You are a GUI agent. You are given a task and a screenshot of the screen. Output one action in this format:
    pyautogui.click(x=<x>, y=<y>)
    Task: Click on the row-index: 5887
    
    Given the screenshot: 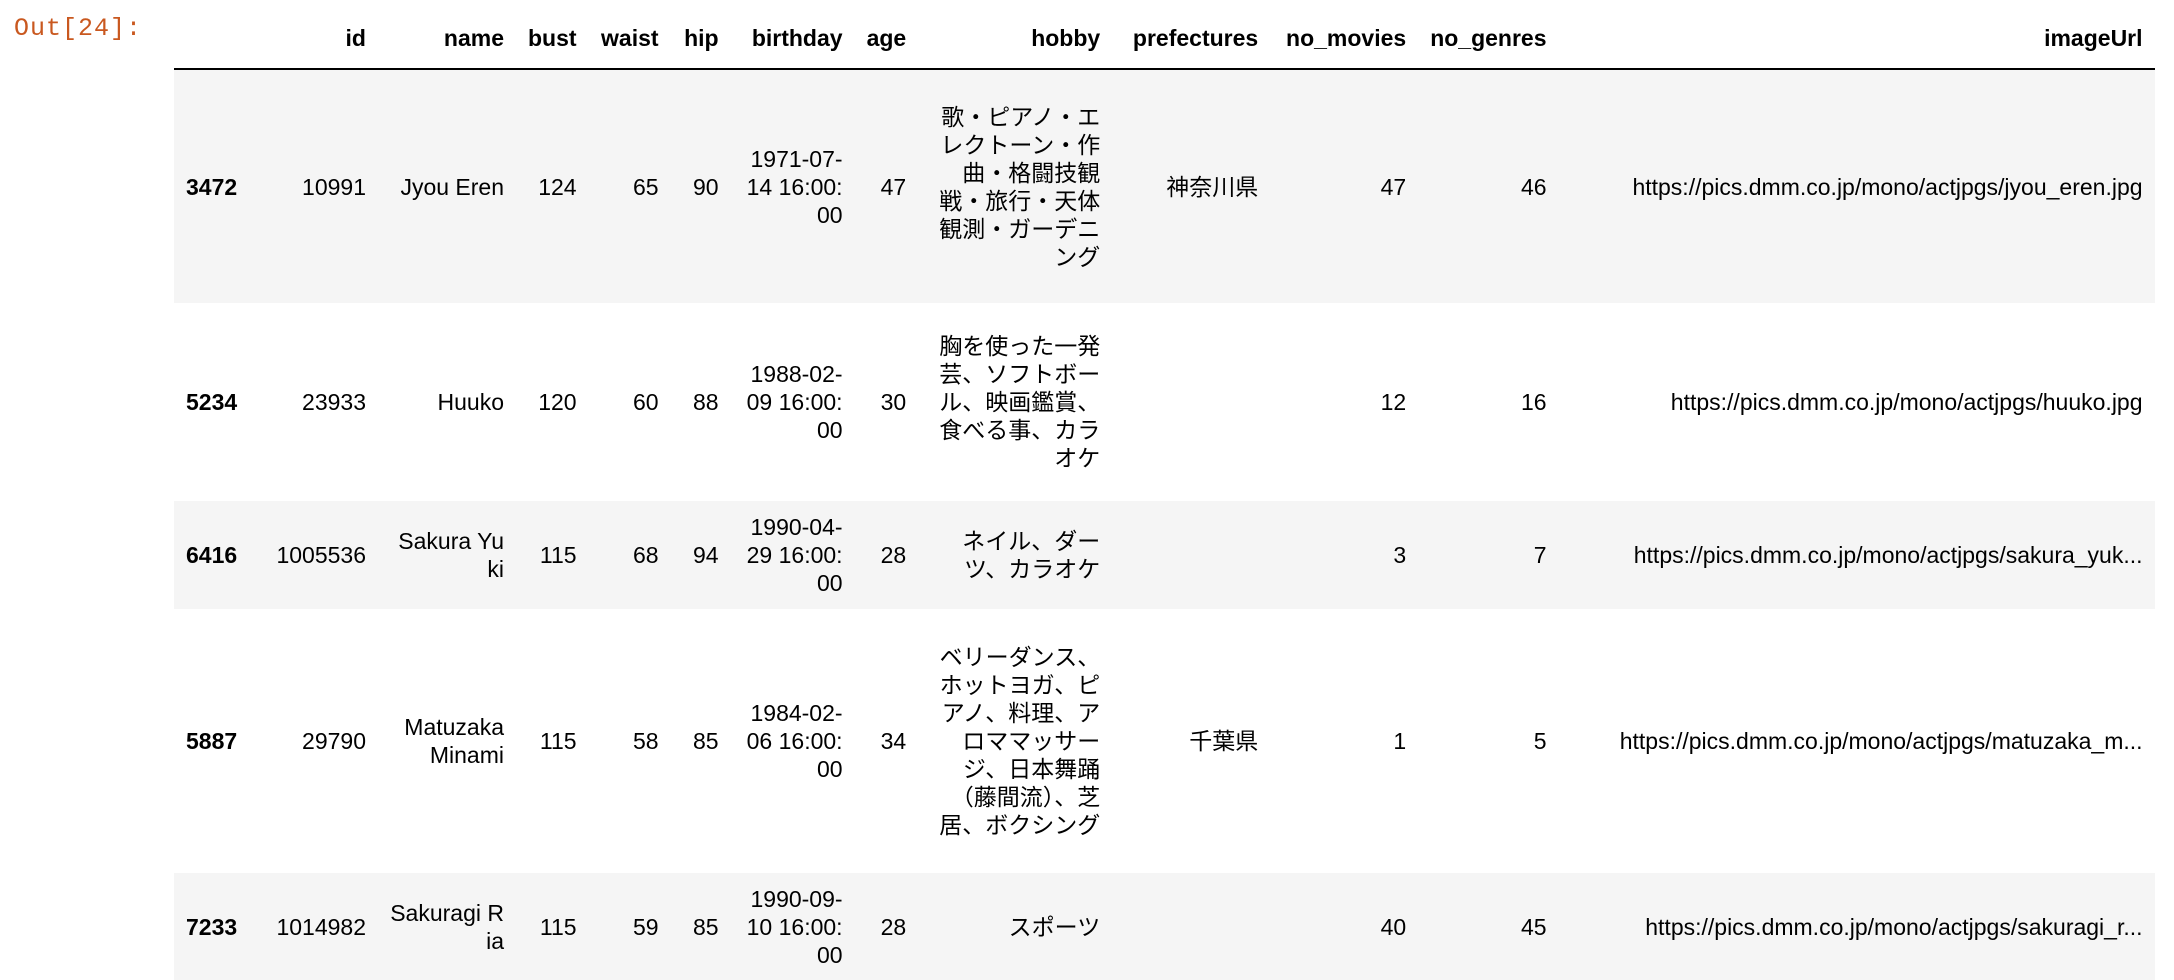 What is the action you would take?
    pyautogui.click(x=212, y=741)
    